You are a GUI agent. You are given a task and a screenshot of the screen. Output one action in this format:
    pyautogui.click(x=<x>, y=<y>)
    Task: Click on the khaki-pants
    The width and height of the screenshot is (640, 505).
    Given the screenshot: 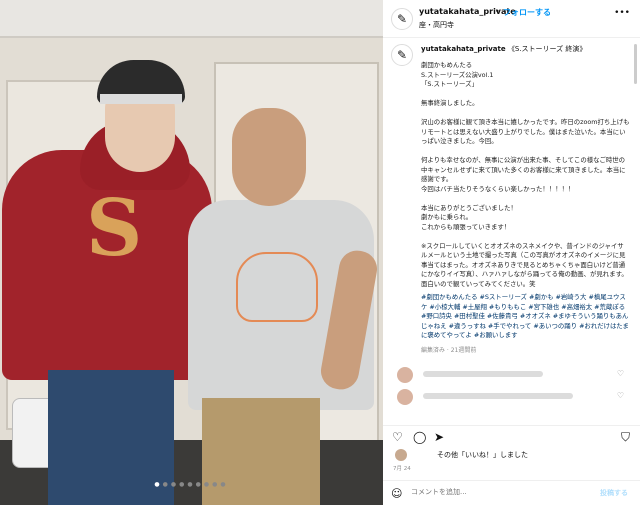 What is the action you would take?
    pyautogui.click(x=261, y=451)
    